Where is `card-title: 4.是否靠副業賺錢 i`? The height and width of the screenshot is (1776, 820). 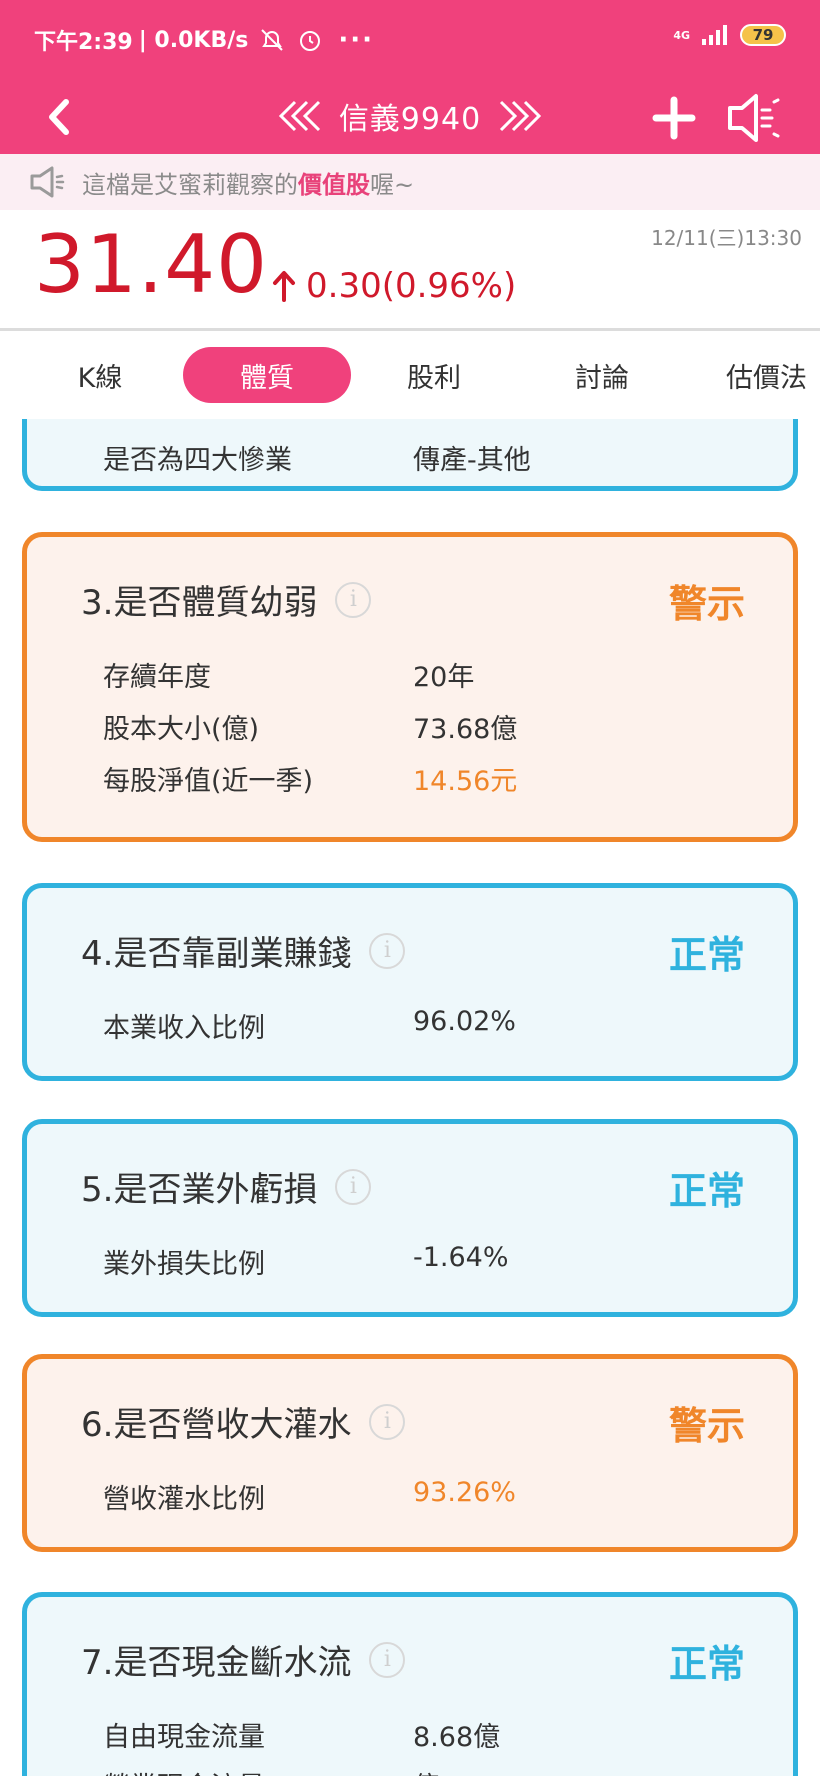
card-title: 4.是否靠副業賺錢 i is located at coordinates (243, 950).